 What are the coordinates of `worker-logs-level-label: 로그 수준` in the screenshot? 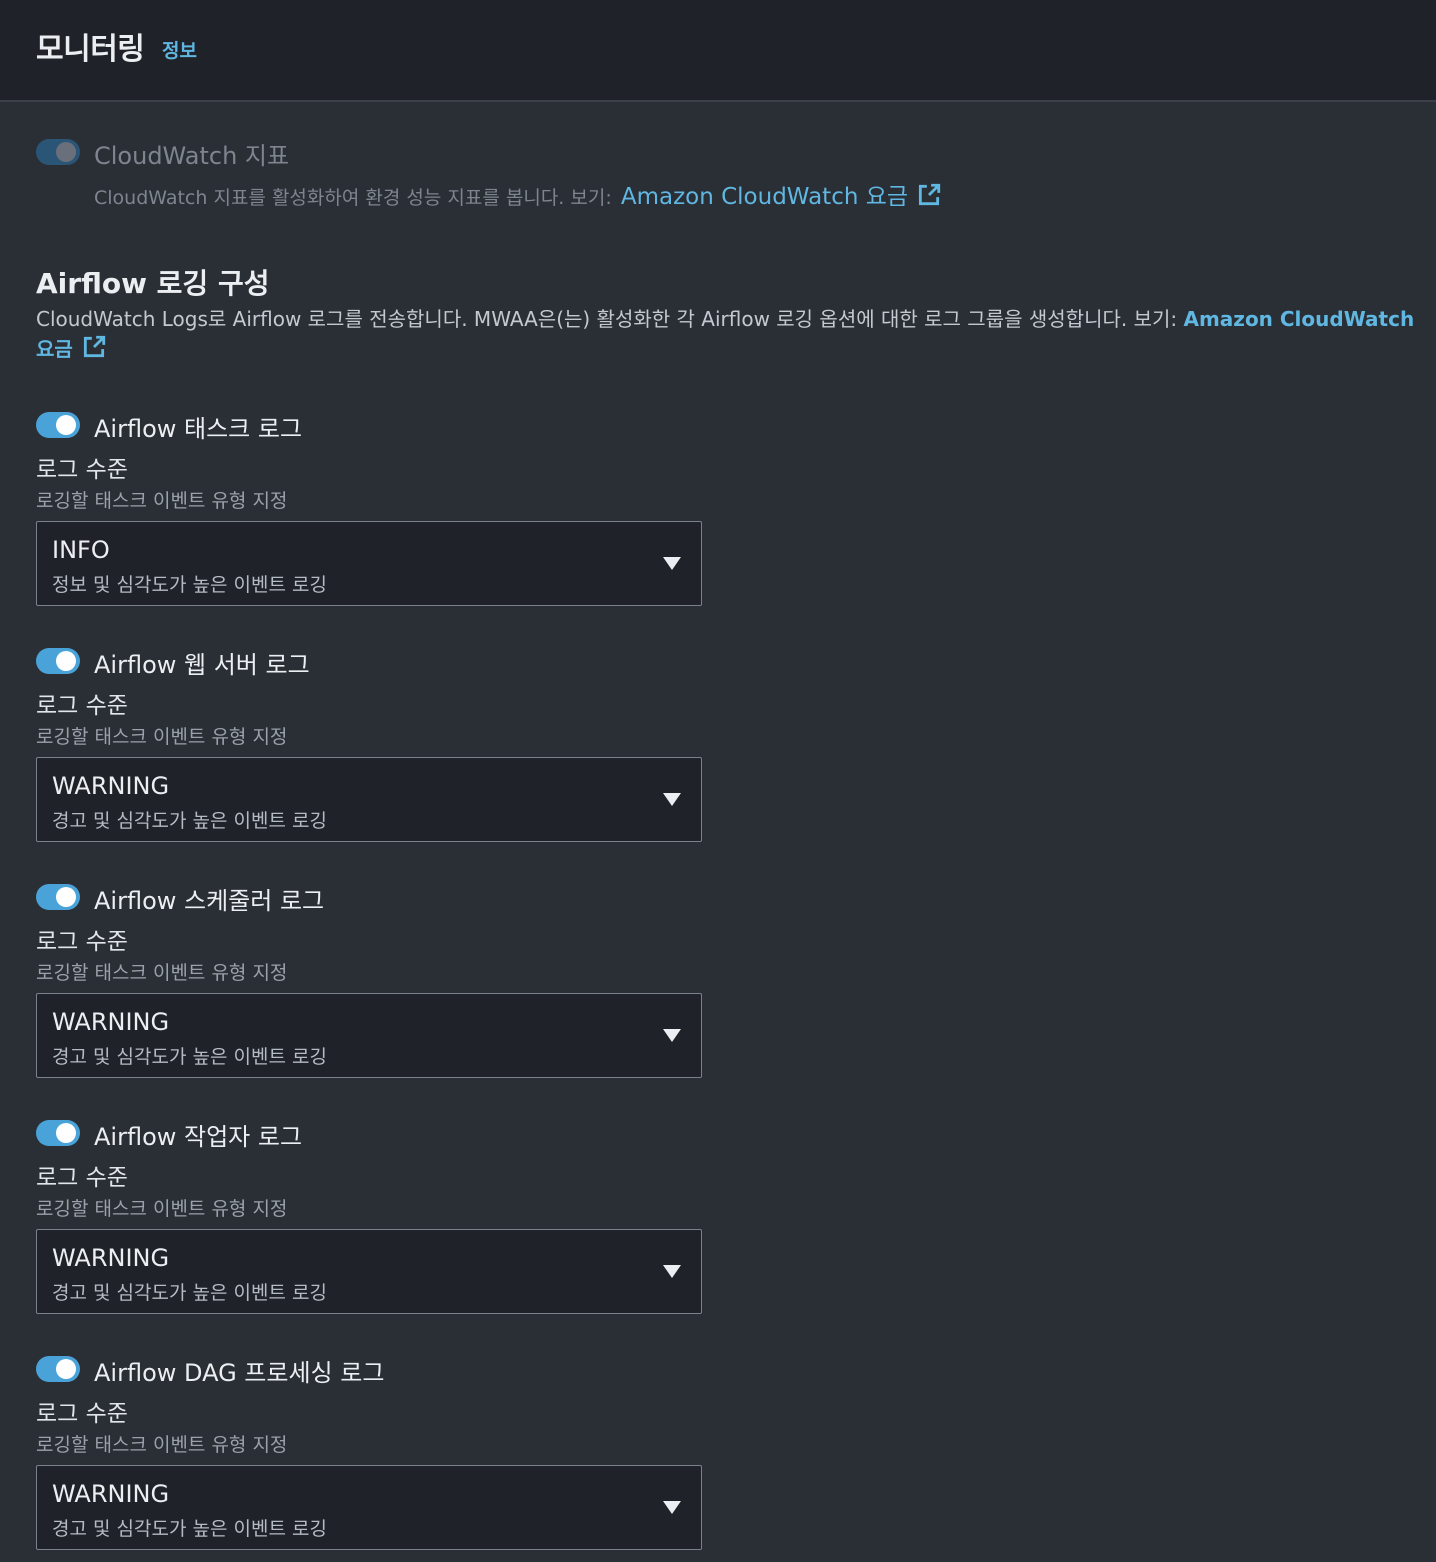 It's located at (82, 1178).